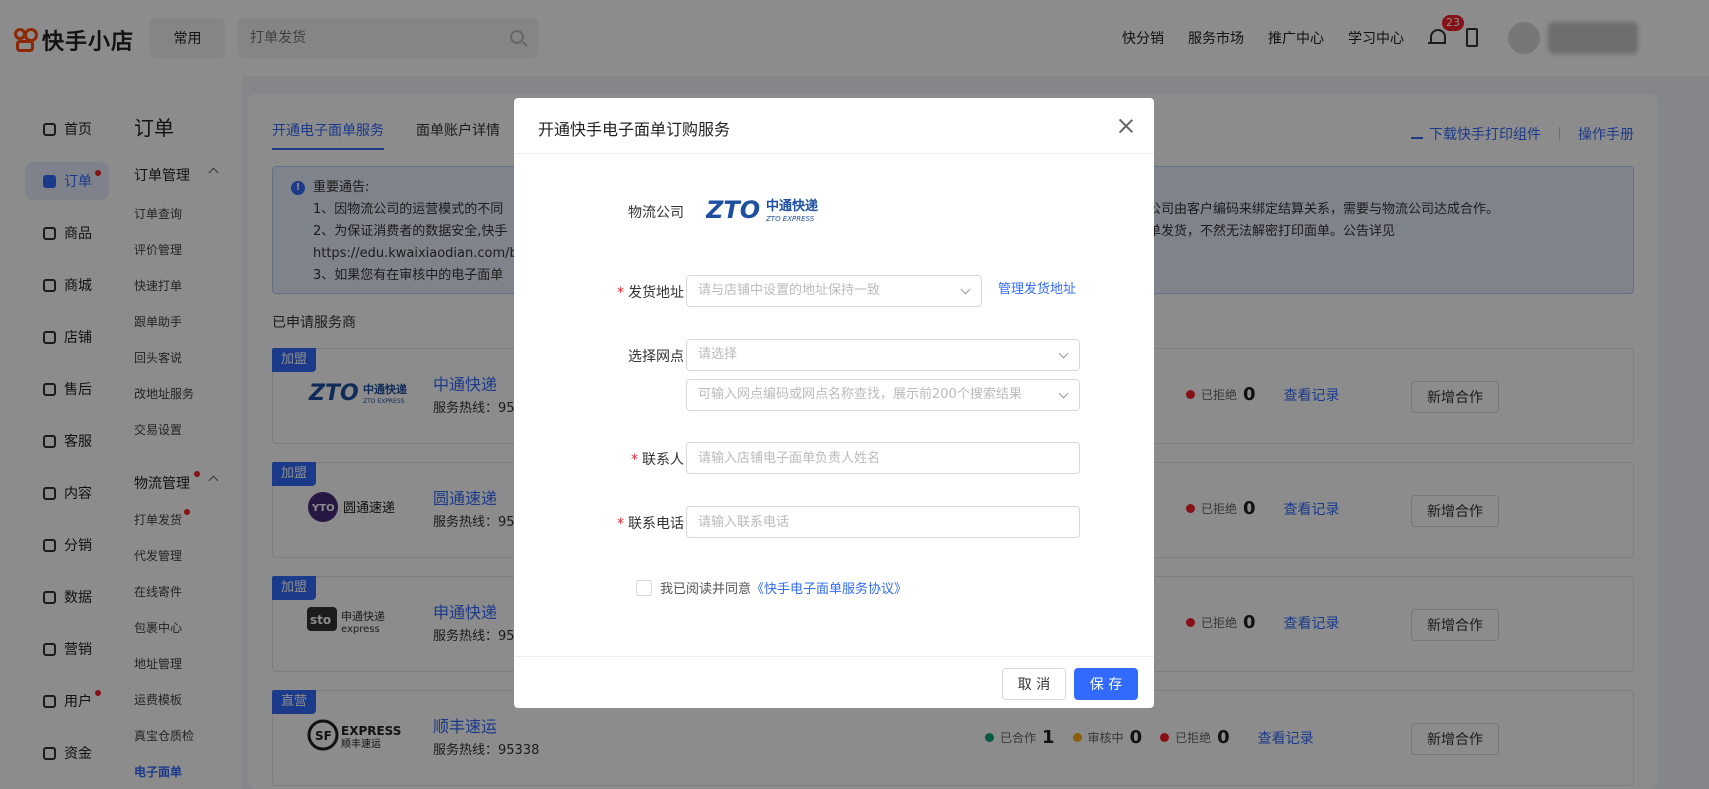 The width and height of the screenshot is (1709, 789). Describe the element at coordinates (656, 357) in the screenshot. I see `branch-label: 选择网点` at that location.